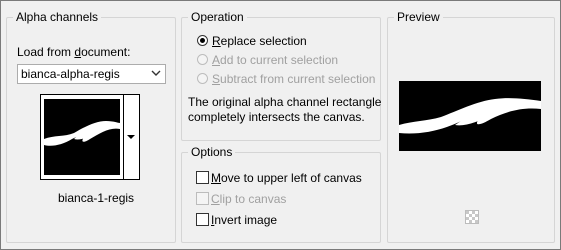 The width and height of the screenshot is (561, 250). What do you see at coordinates (82, 133) in the screenshot?
I see `wave-shape-icon` at bounding box center [82, 133].